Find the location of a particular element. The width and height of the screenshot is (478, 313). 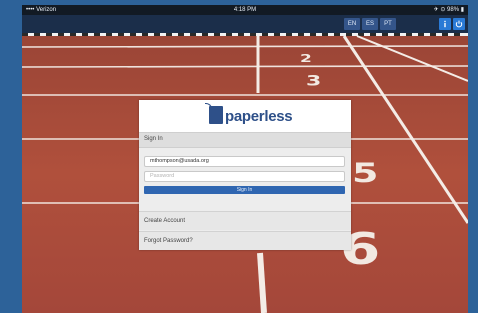

forgot-password-label: Forgot Password? is located at coordinates (168, 241).